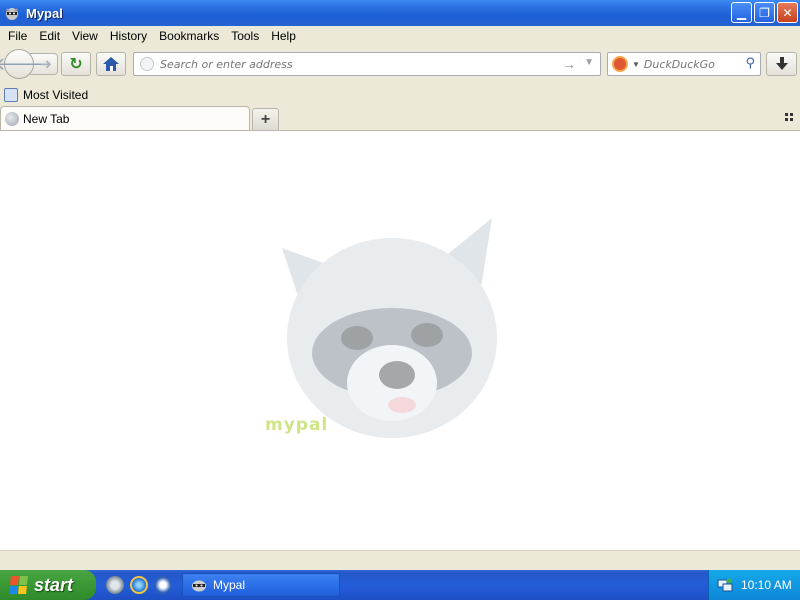  I want to click on taskbar-item-label: Mypal, so click(229, 585).